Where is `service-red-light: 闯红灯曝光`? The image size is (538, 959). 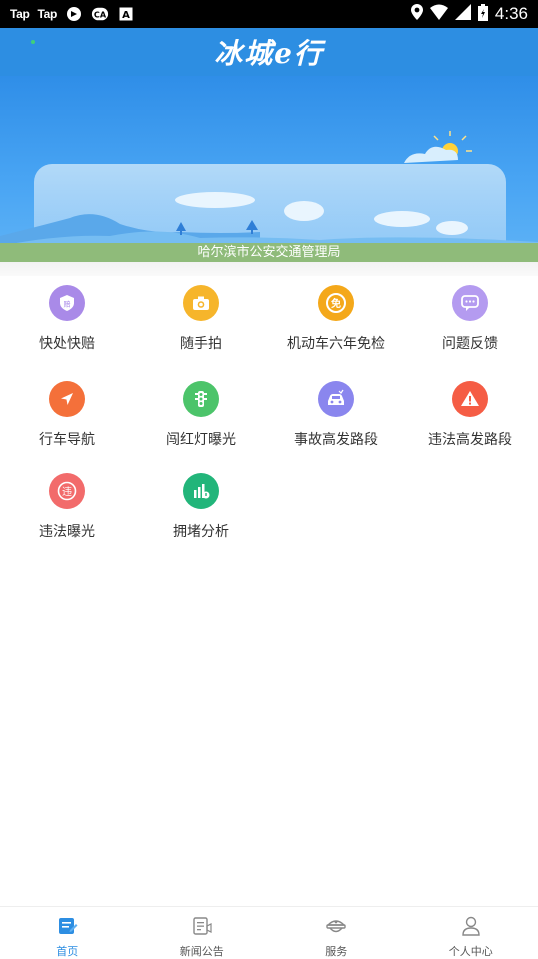
service-red-light: 闯红灯曝光 is located at coordinates (201, 421).